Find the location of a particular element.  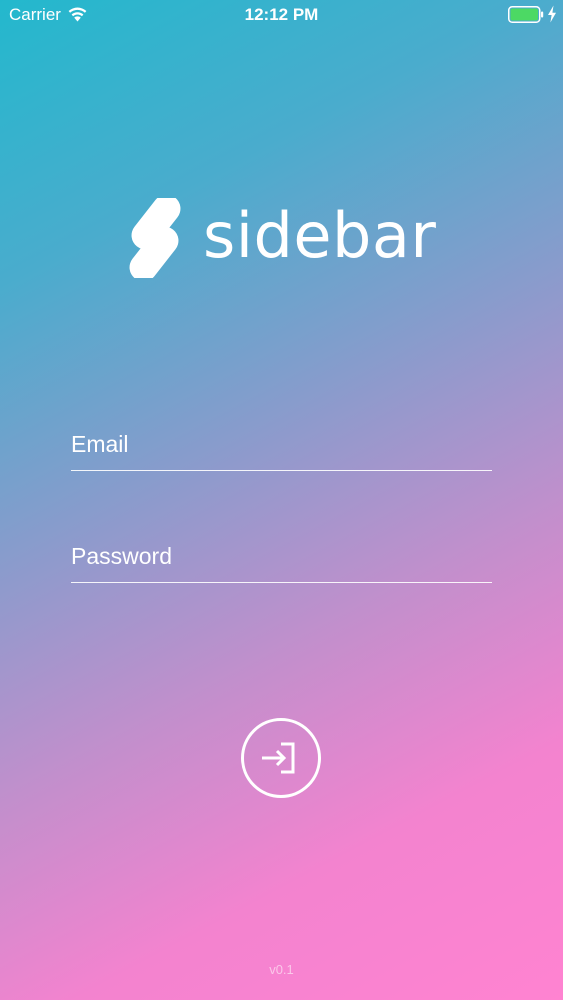

email-field-container is located at coordinates (281, 444).